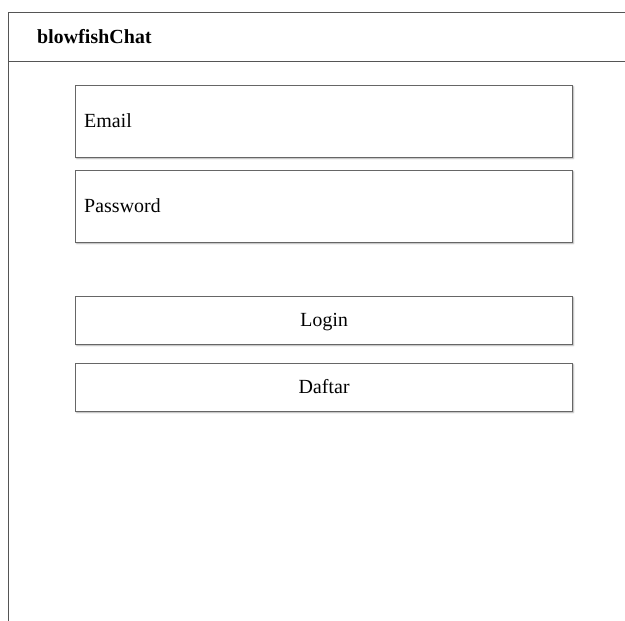 The width and height of the screenshot is (625, 621). Describe the element at coordinates (324, 387) in the screenshot. I see `register-button: Daftar` at that location.